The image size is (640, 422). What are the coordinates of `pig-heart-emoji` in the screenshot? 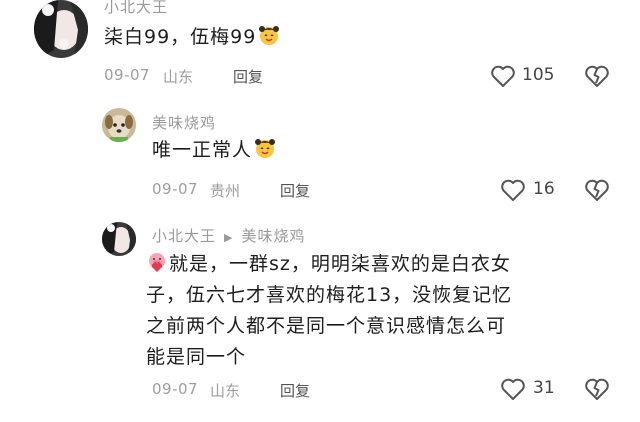 It's located at (157, 262).